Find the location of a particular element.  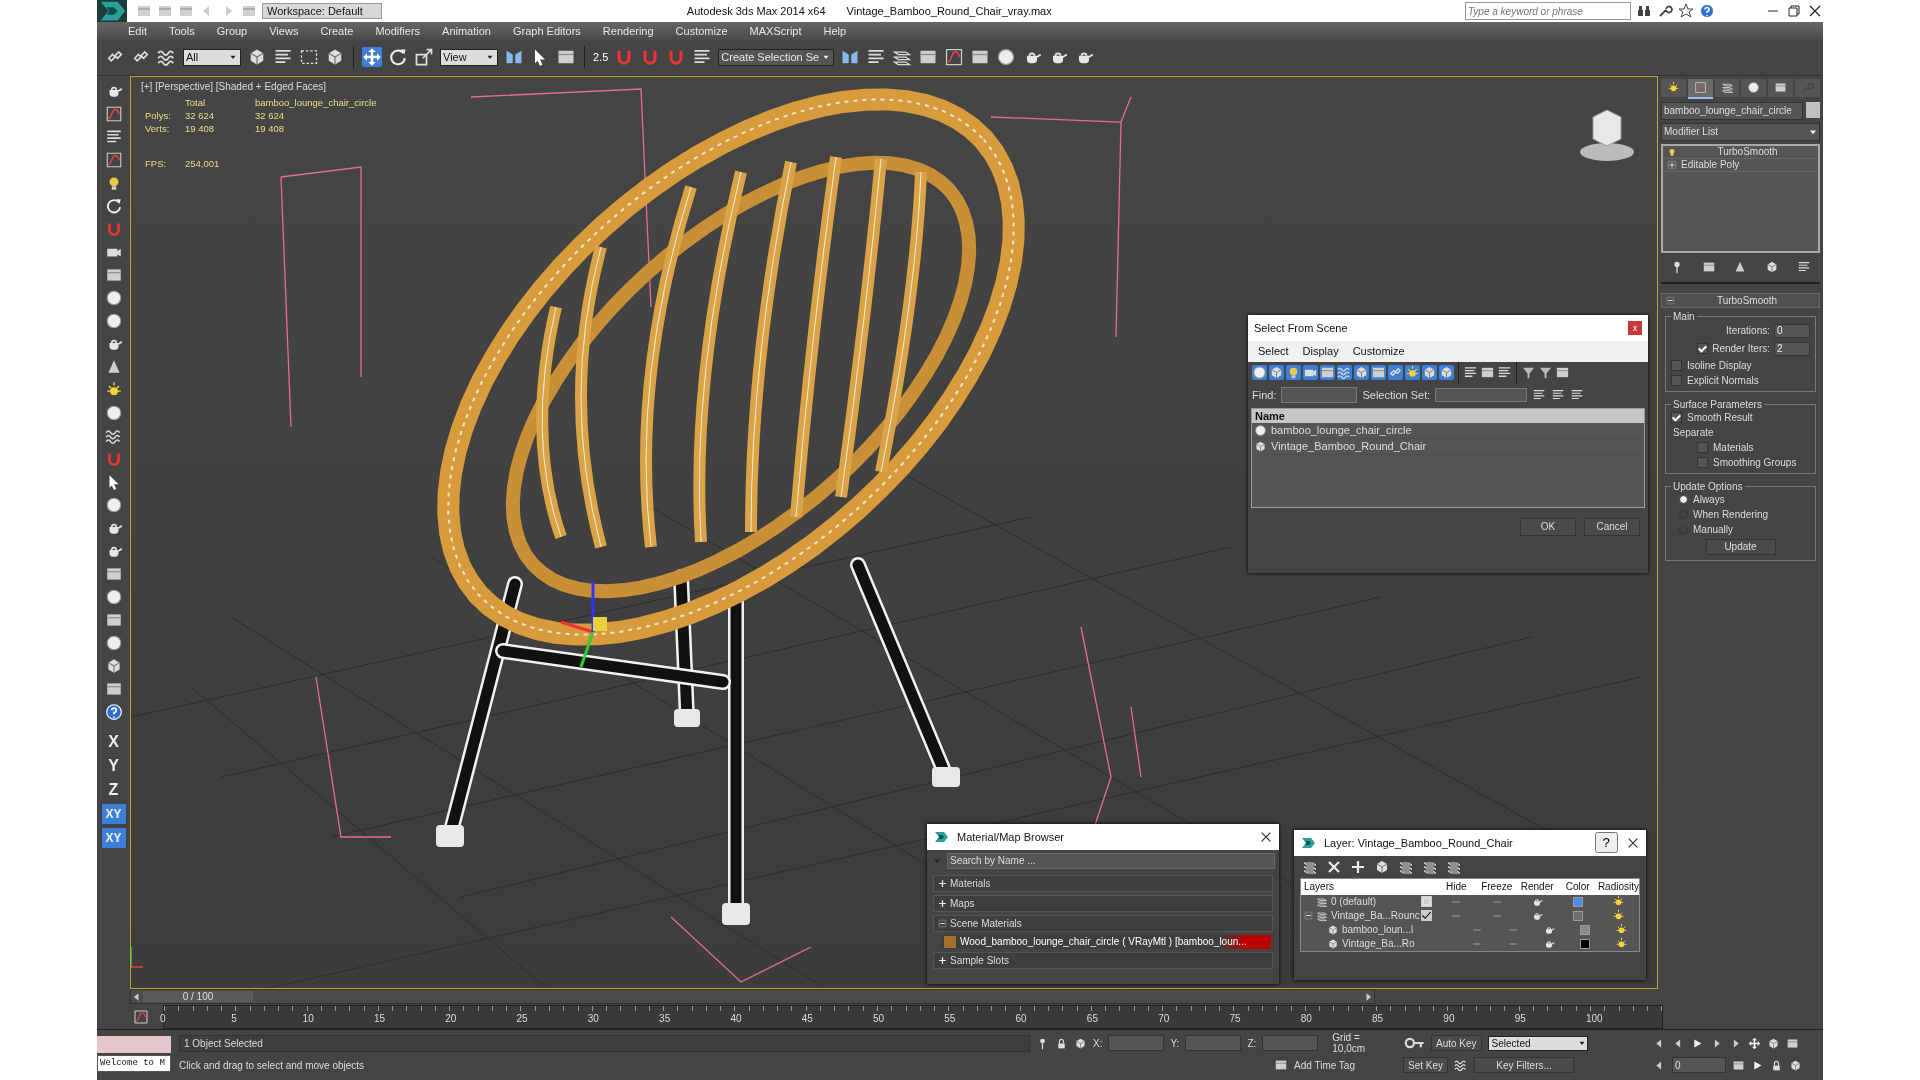

cross-icon is located at coordinates (1334, 866).